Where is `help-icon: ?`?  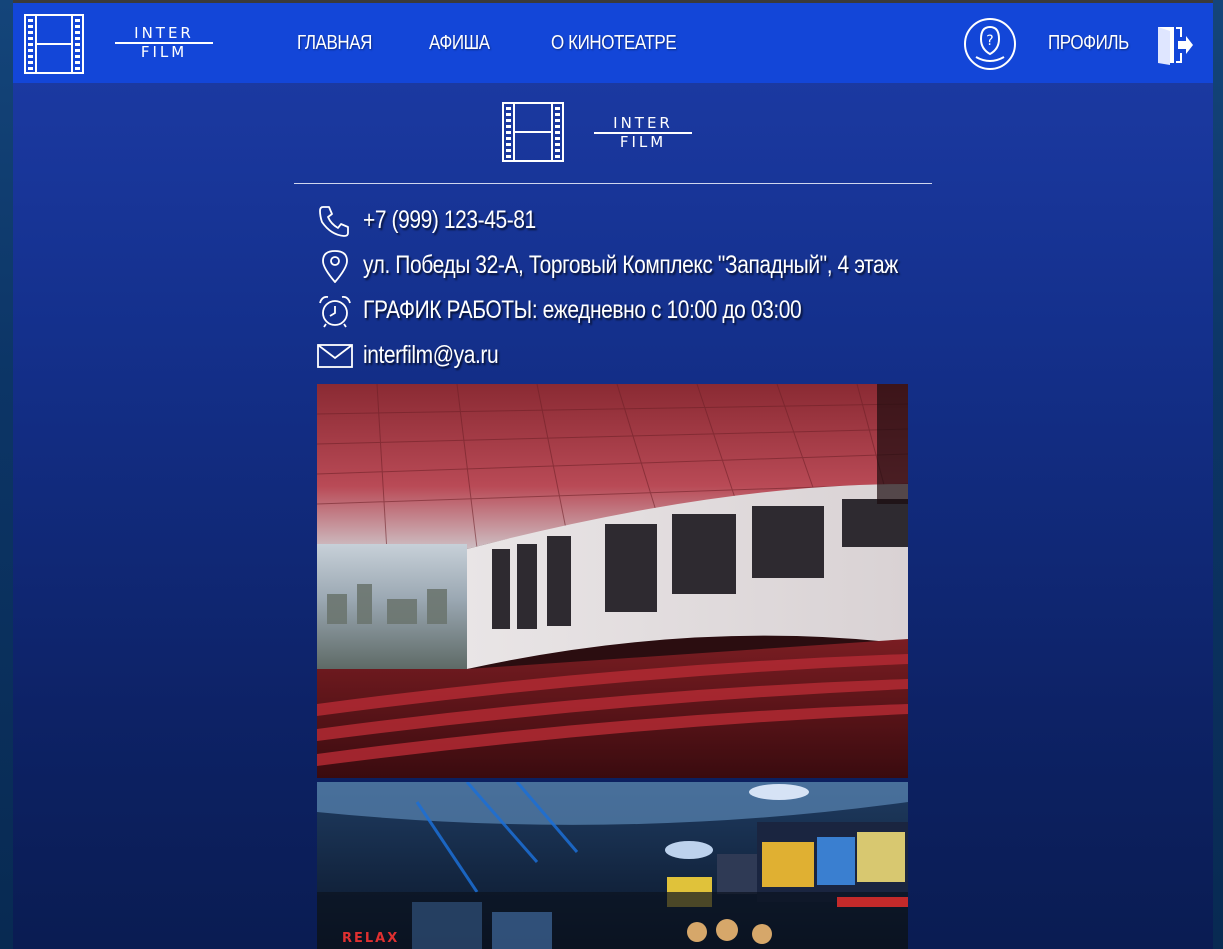 help-icon: ? is located at coordinates (990, 44).